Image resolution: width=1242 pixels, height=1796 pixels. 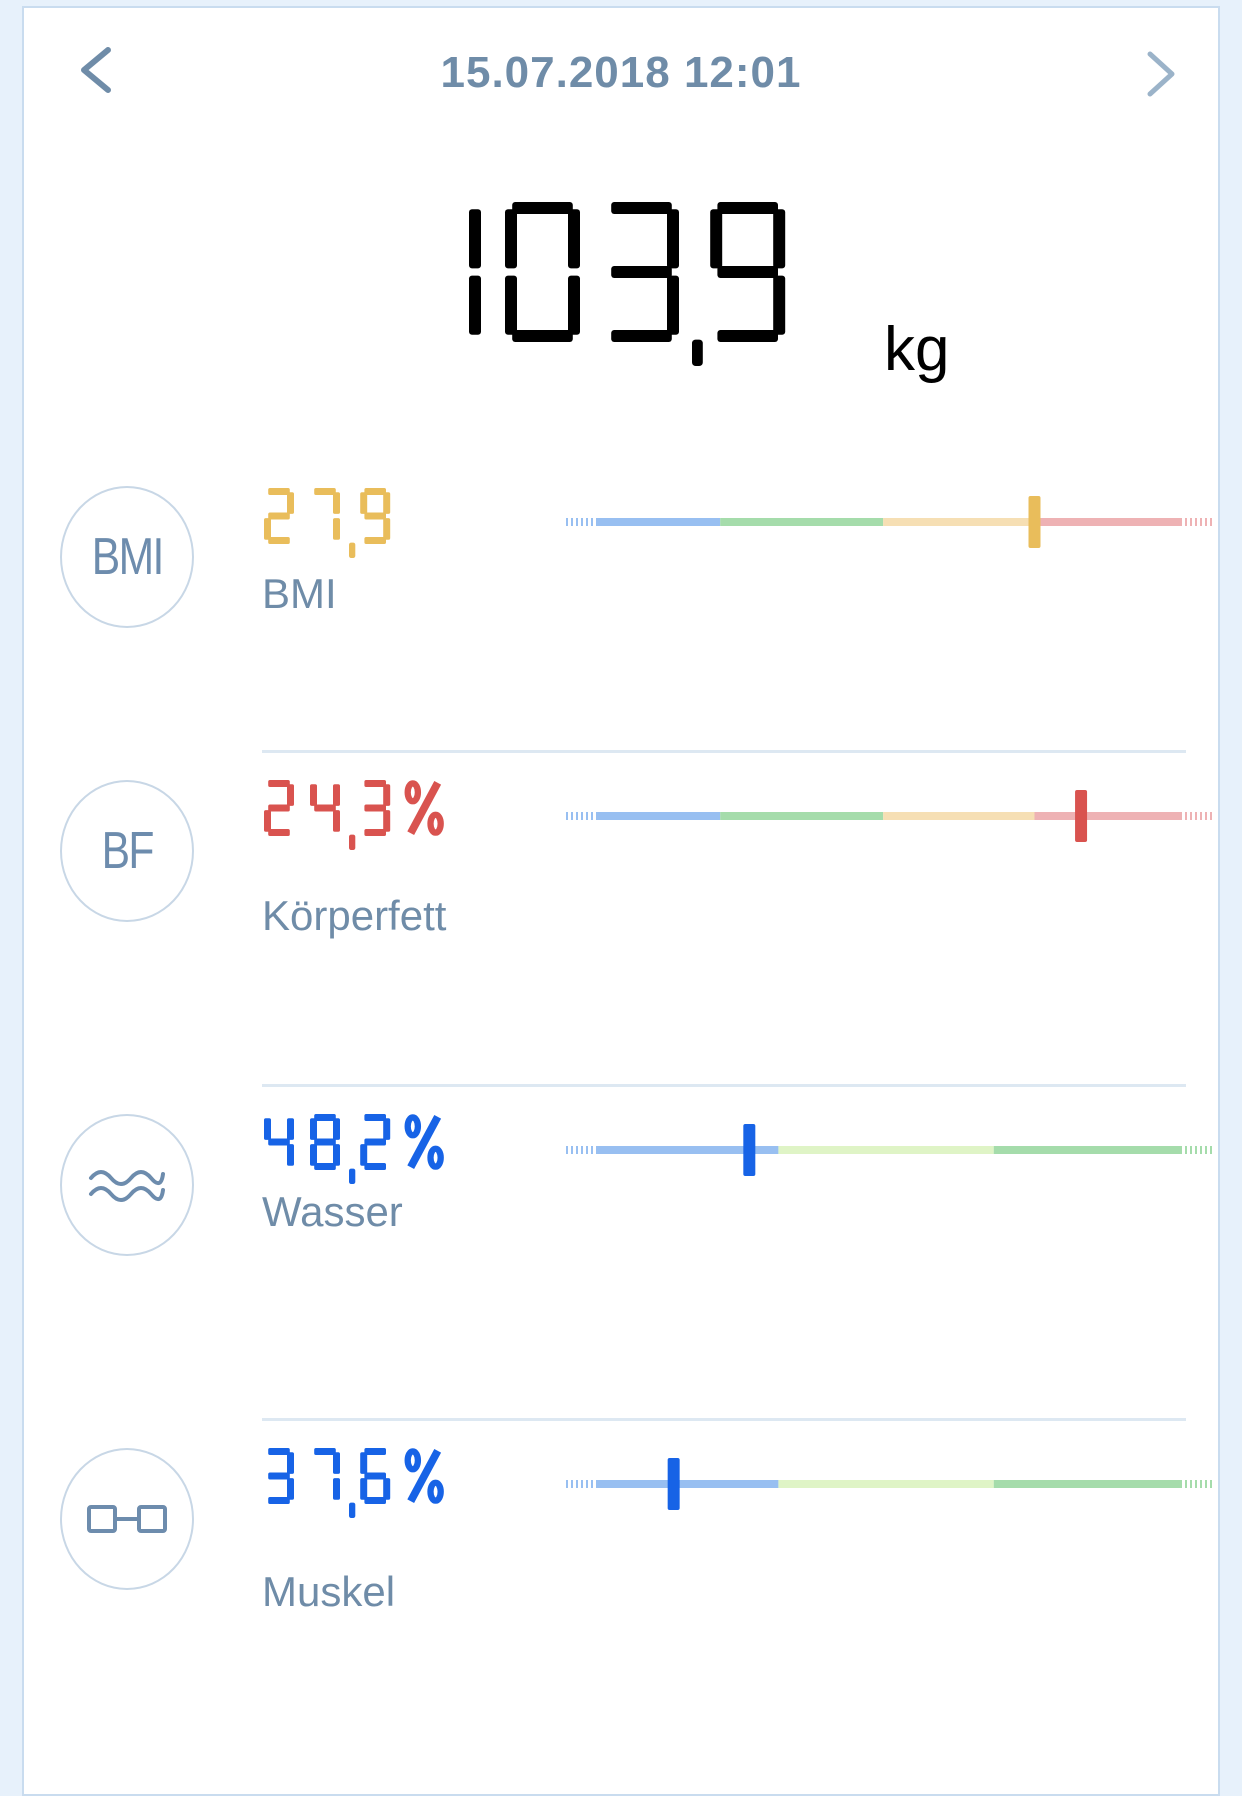 I want to click on bmi-label: BMI, so click(x=299, y=593).